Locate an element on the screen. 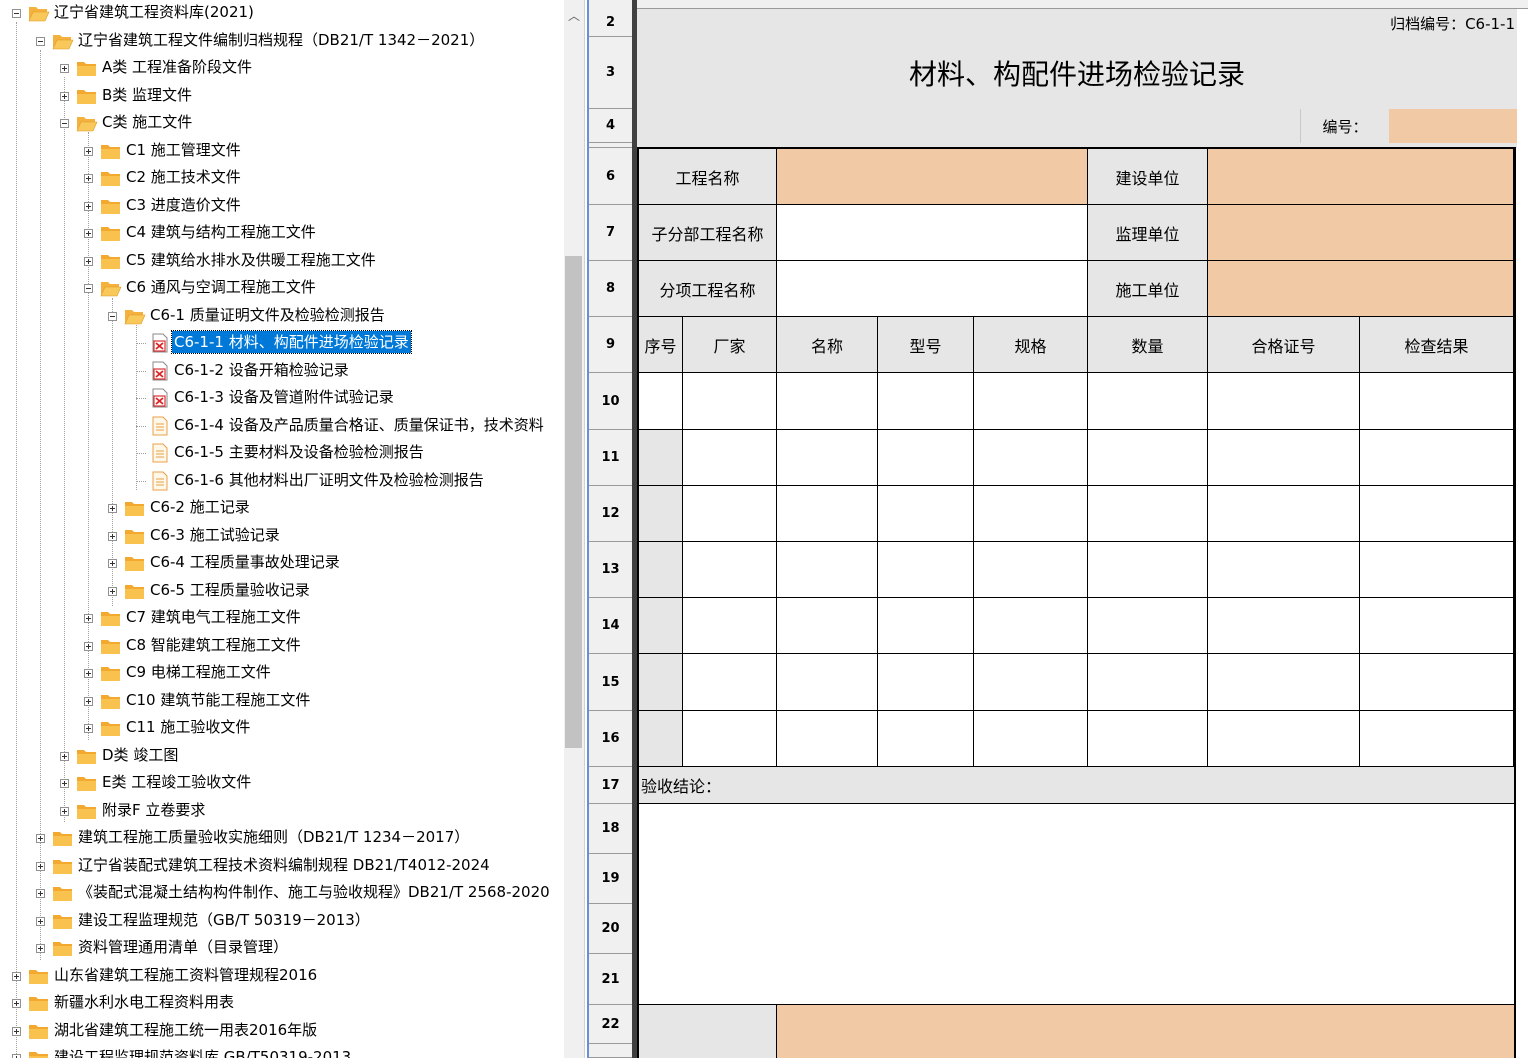 The image size is (1528, 1058). scroll-up-icon: ︿ is located at coordinates (574, 16).